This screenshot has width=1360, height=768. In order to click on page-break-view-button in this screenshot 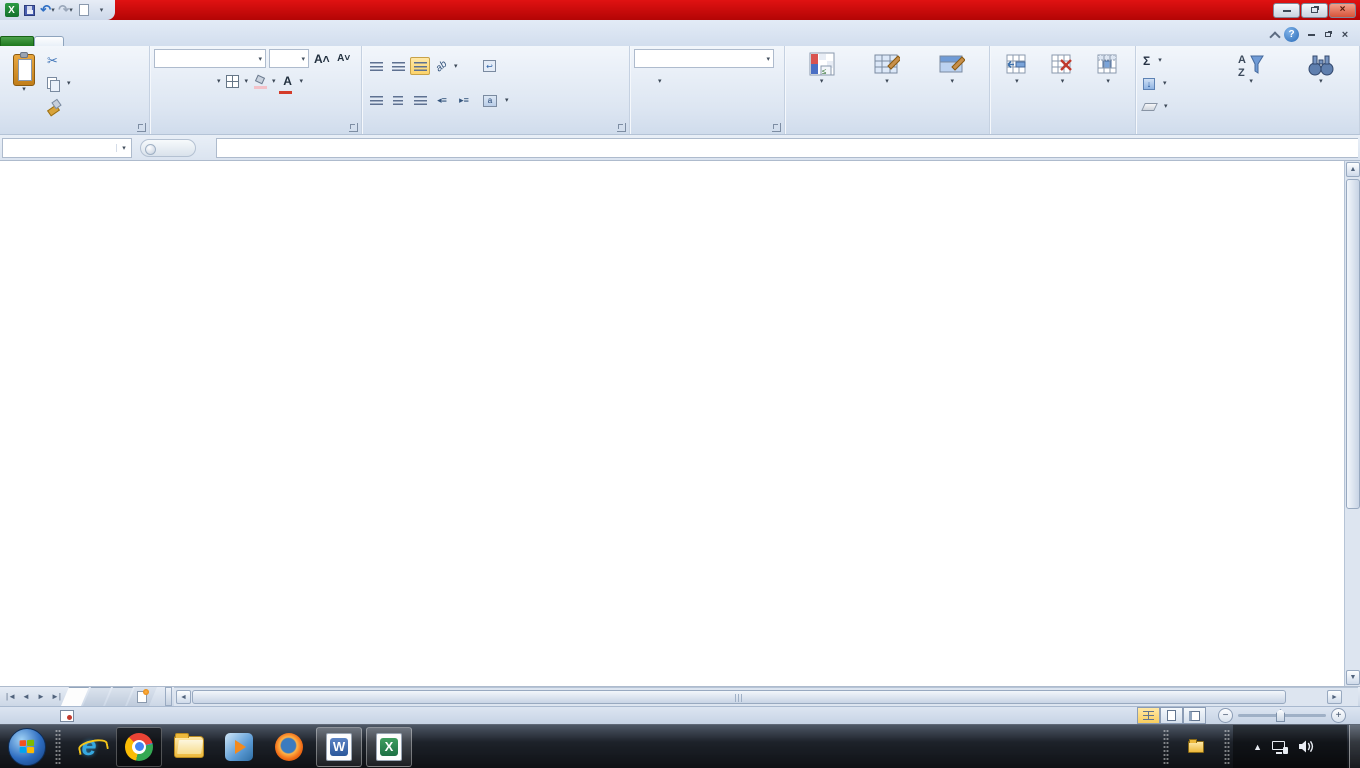, I will do `click(1194, 715)`.